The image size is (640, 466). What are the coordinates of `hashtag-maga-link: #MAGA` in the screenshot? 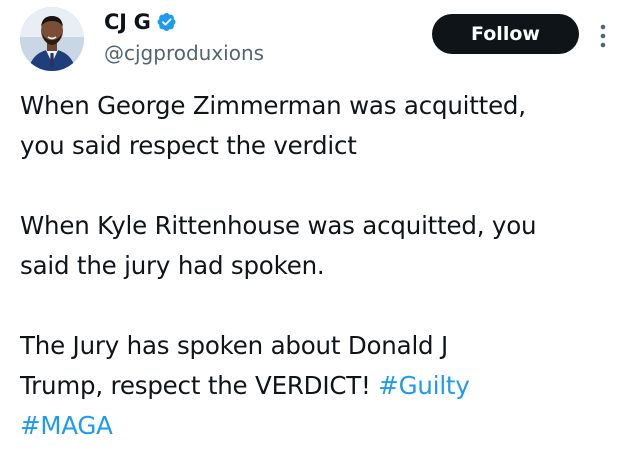 It's located at (66, 425).